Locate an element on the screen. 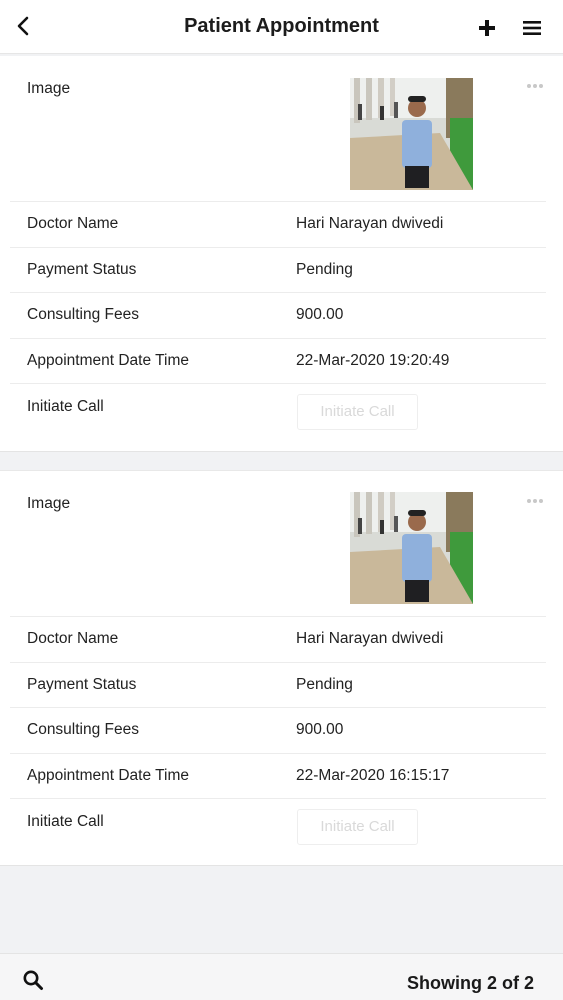 Image resolution: width=563 pixels, height=1000 pixels. plus-icon is located at coordinates (487, 28).